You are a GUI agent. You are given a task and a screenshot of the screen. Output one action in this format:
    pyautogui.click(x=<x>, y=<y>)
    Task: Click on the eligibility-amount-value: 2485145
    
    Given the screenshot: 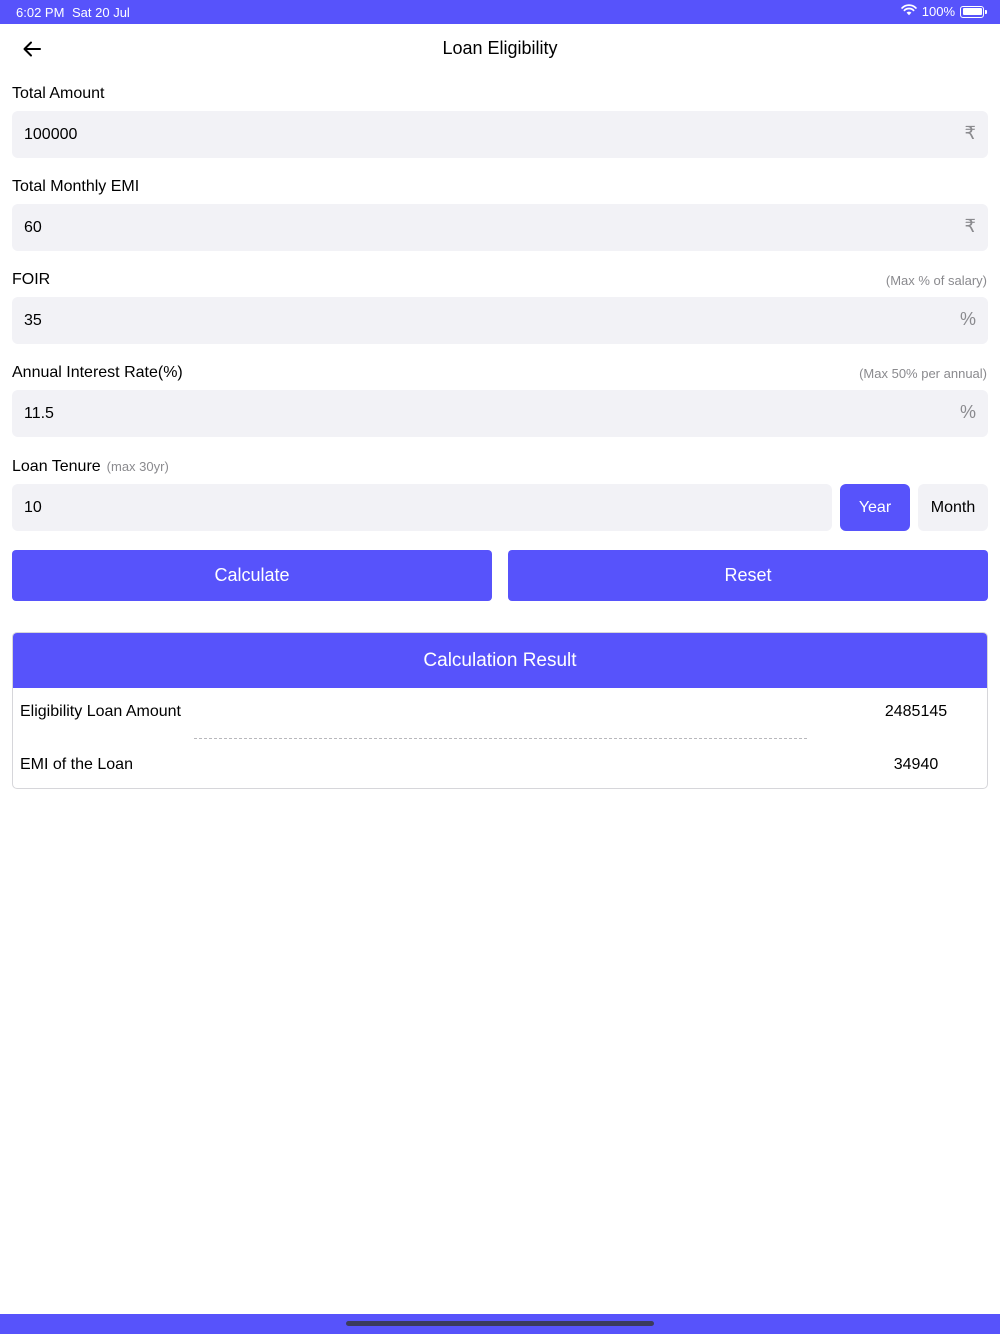 What is the action you would take?
    pyautogui.click(x=916, y=711)
    